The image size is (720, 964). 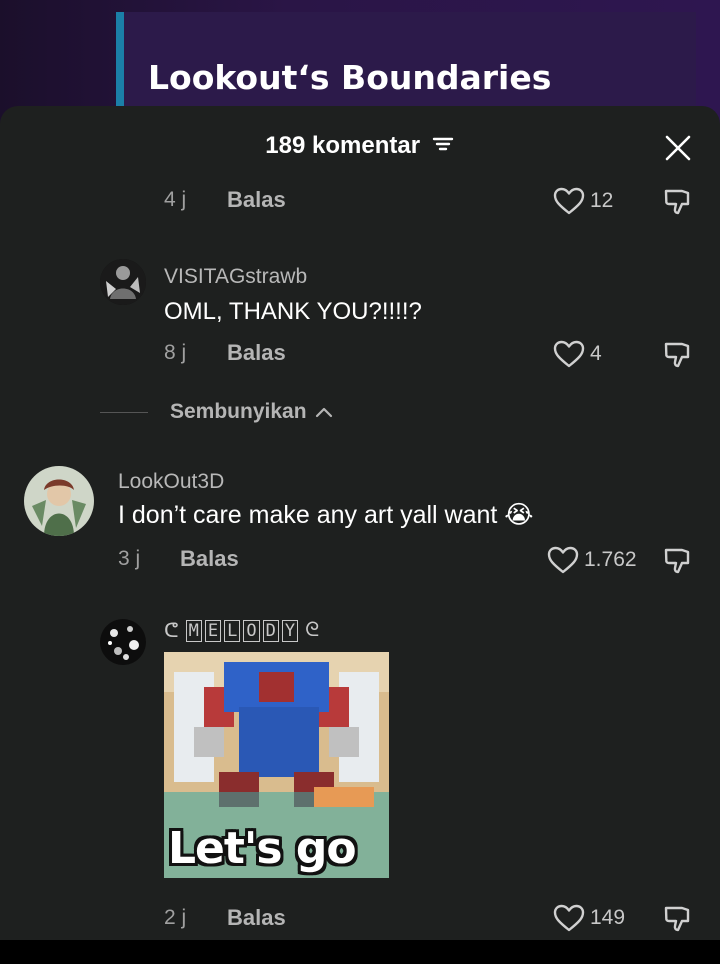 I want to click on username-letter: L, so click(x=232, y=630).